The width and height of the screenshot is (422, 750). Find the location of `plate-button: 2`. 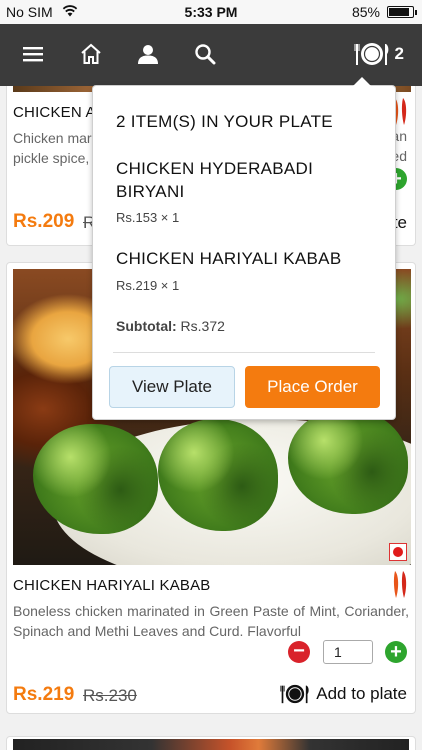

plate-button: 2 is located at coordinates (379, 54).